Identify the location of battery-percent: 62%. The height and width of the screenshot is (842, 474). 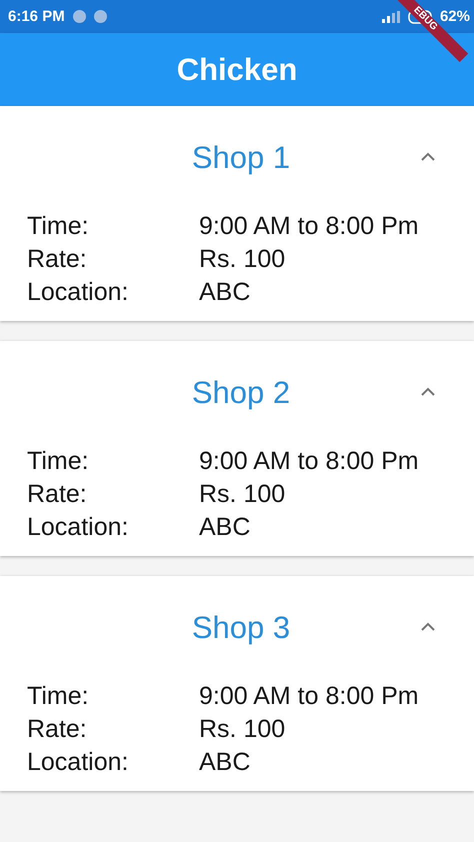
(455, 16).